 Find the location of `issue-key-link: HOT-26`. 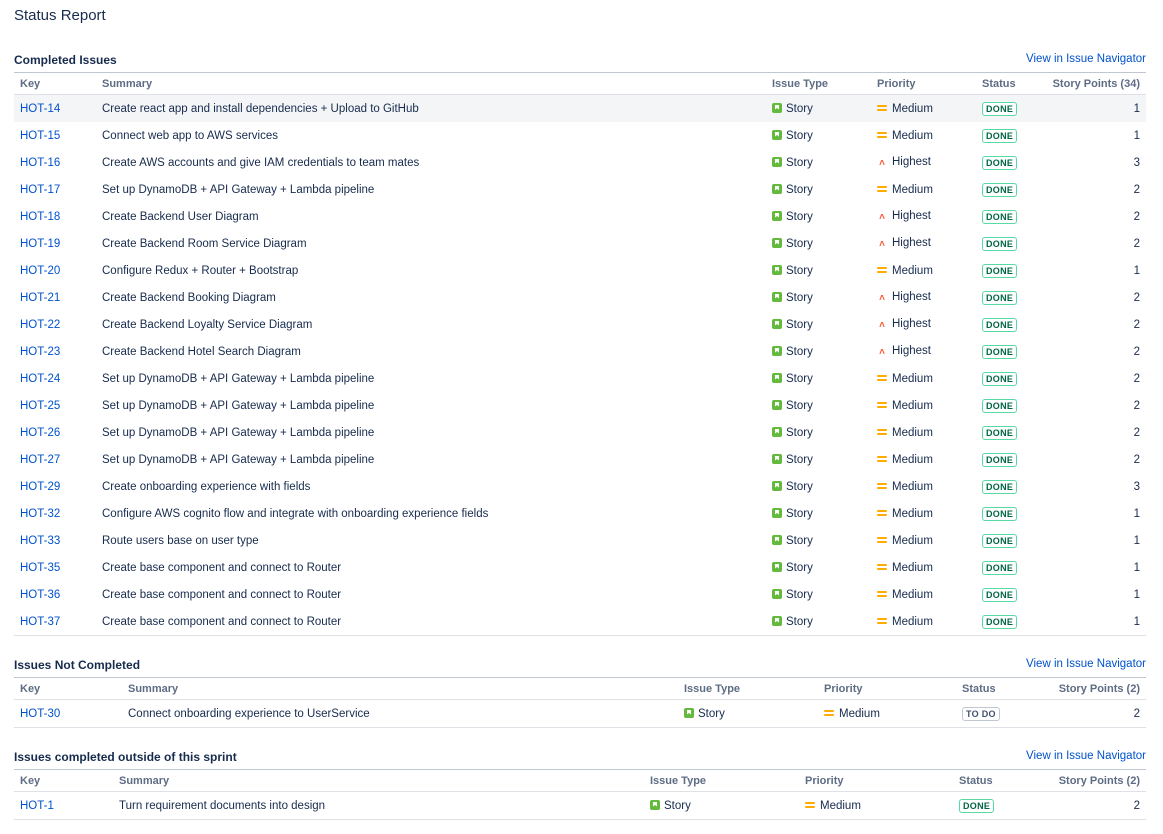

issue-key-link: HOT-26 is located at coordinates (40, 433).